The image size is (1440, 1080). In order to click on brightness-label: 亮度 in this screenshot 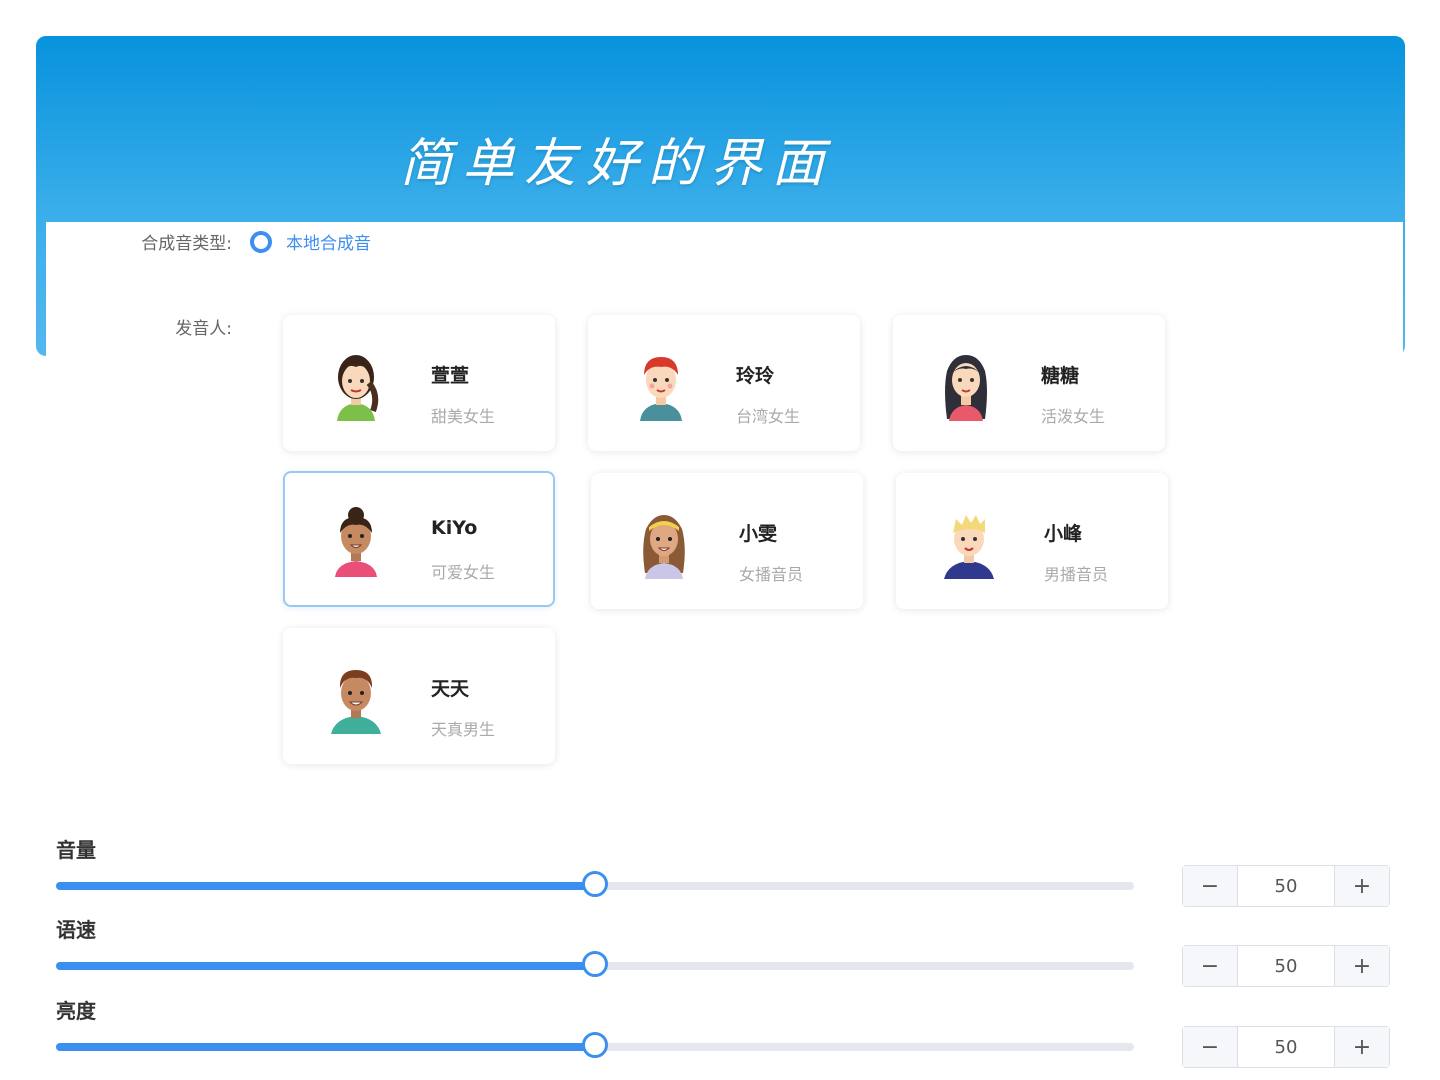, I will do `click(76, 1011)`.